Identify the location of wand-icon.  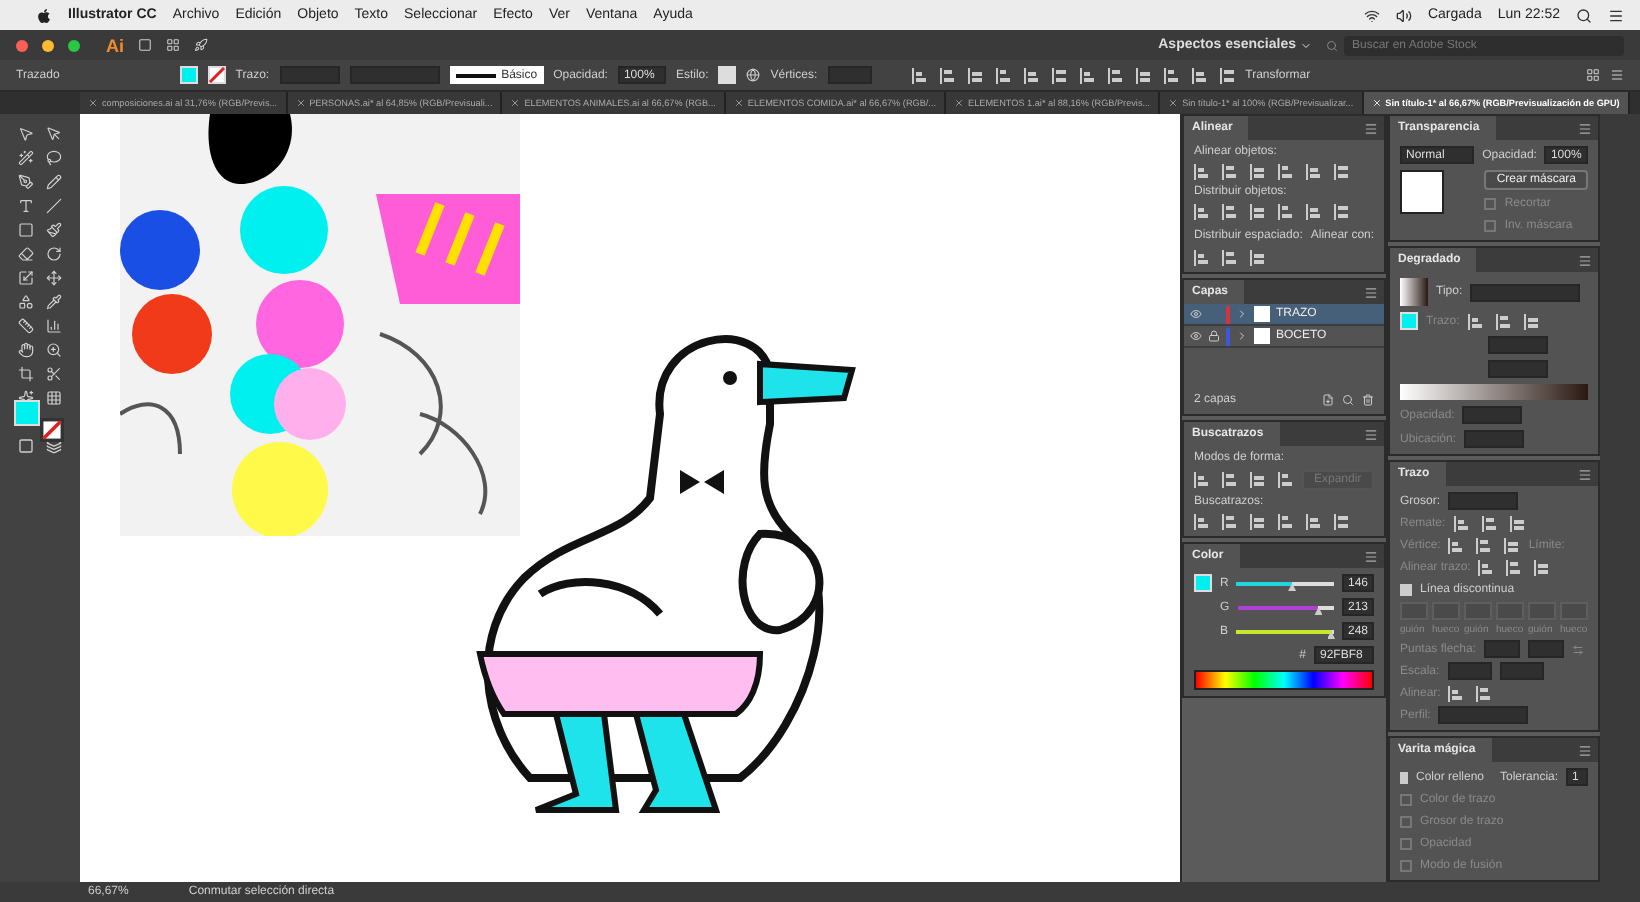
(26, 158).